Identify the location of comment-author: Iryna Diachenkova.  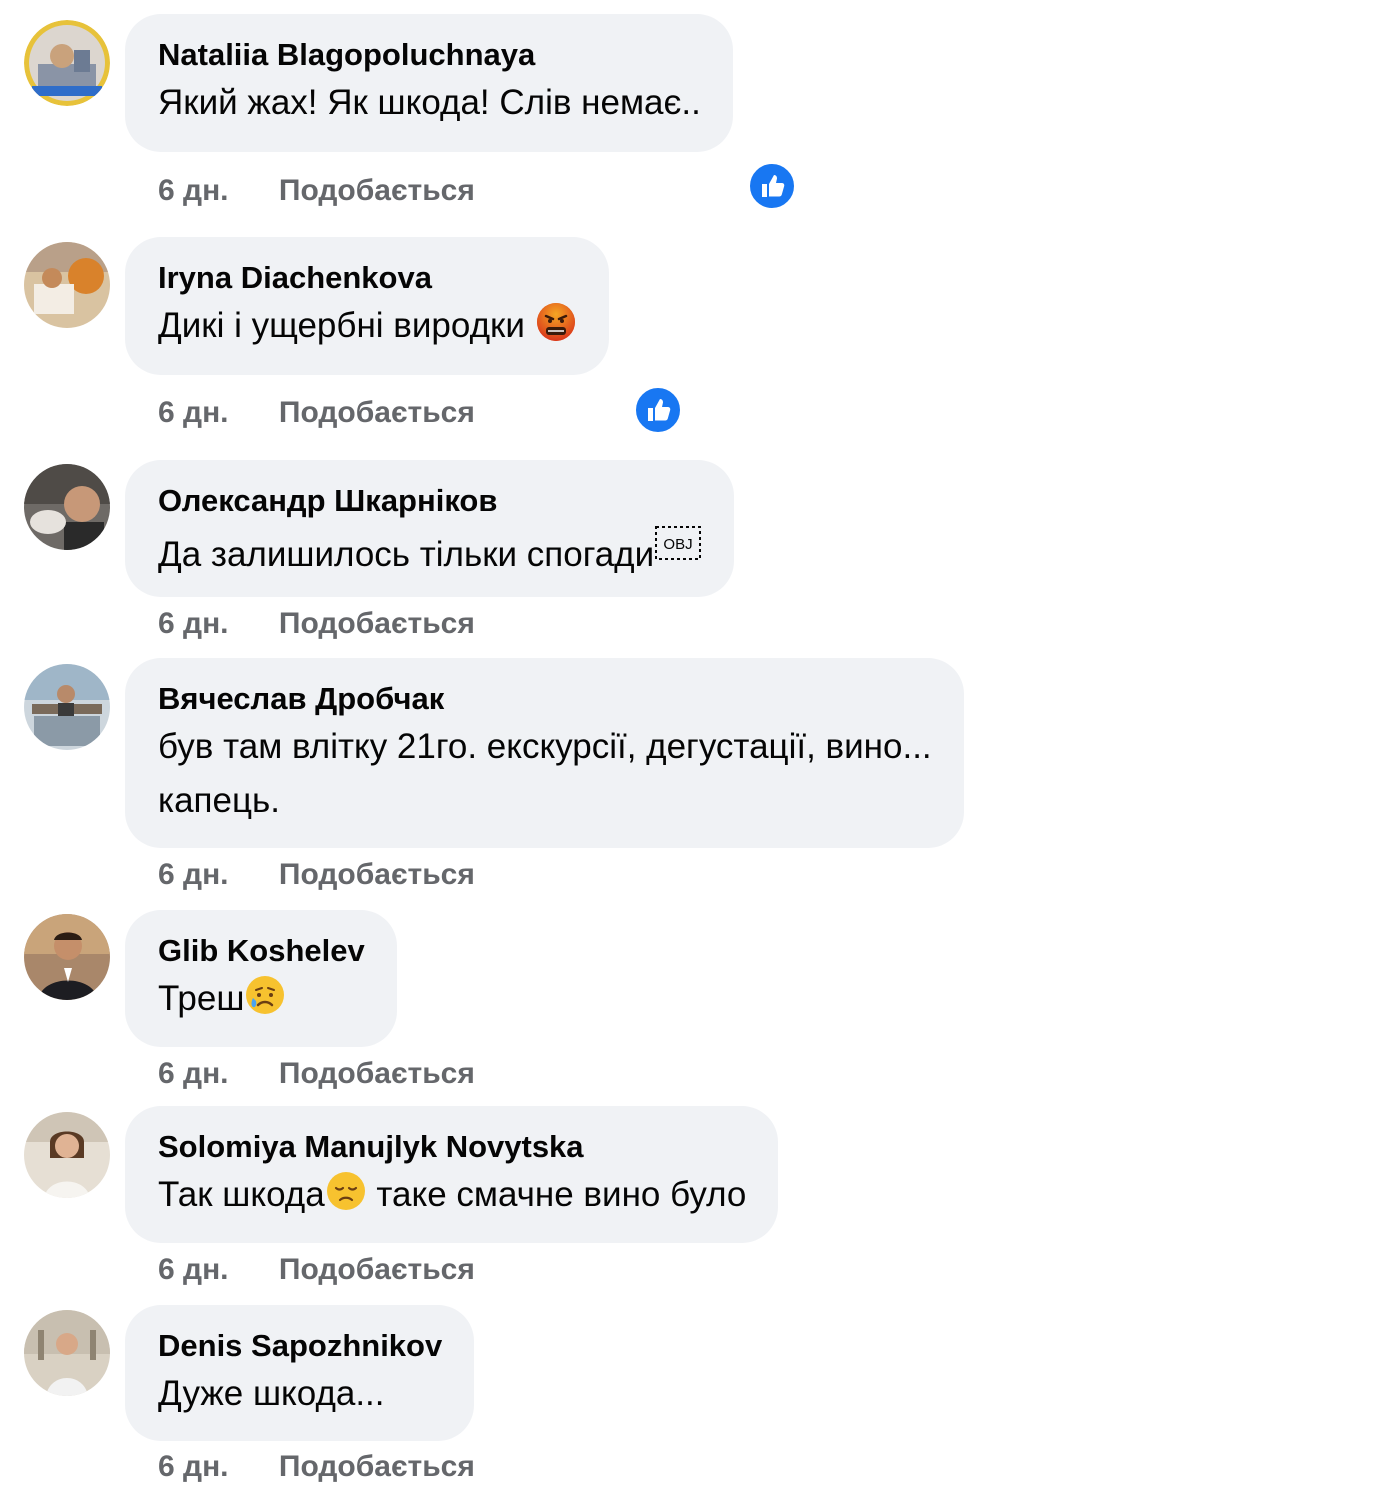
(367, 278).